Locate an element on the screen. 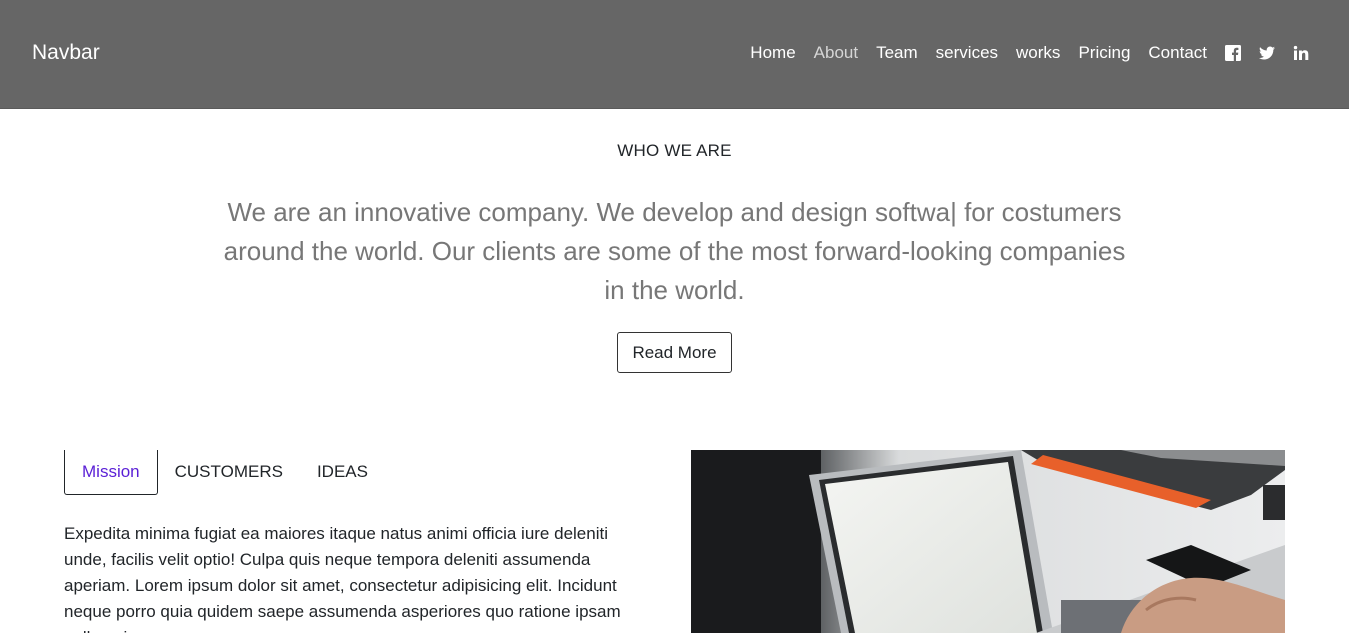  nav-link-team: Team is located at coordinates (897, 53).